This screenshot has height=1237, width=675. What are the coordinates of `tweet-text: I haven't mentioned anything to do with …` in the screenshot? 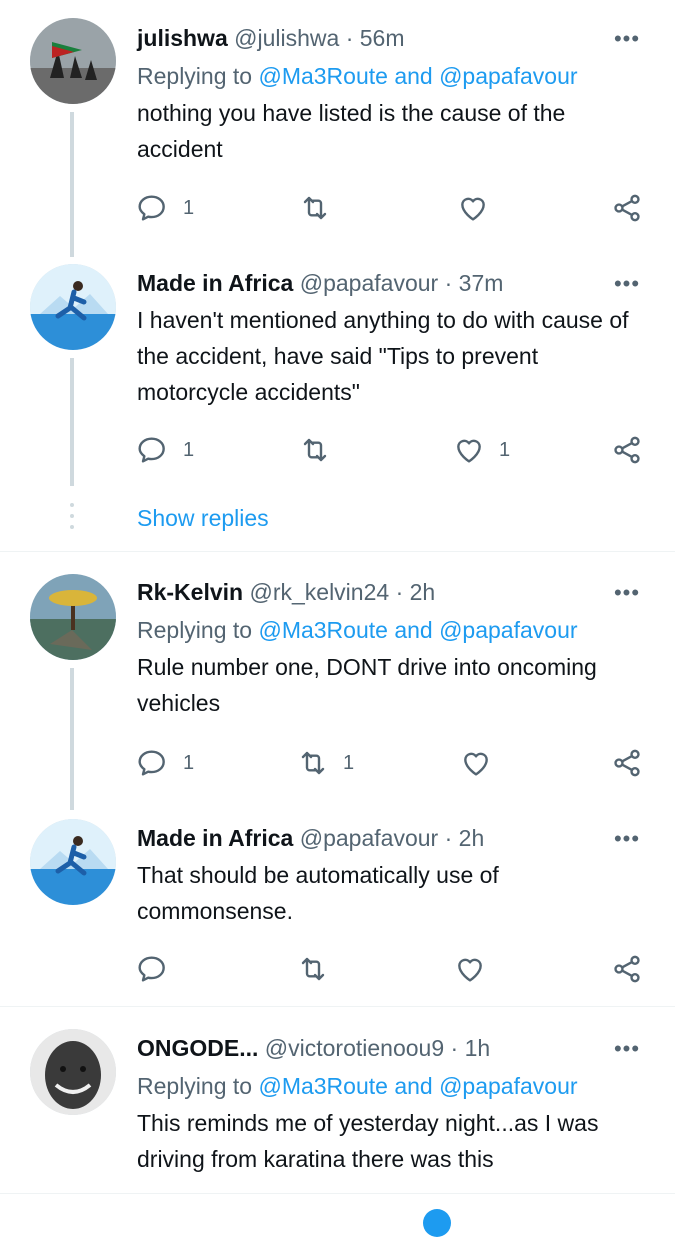 It's located at (383, 356).